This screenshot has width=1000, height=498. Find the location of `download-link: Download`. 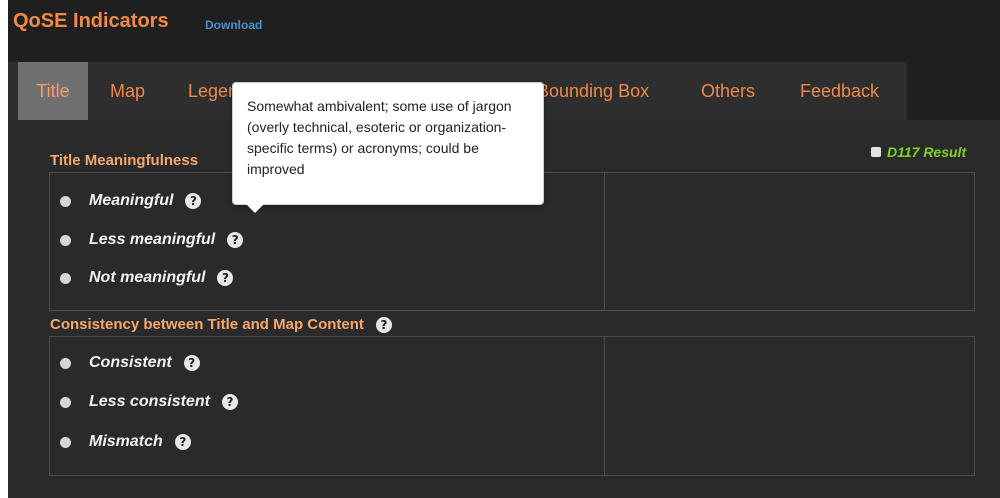

download-link: Download is located at coordinates (233, 25).